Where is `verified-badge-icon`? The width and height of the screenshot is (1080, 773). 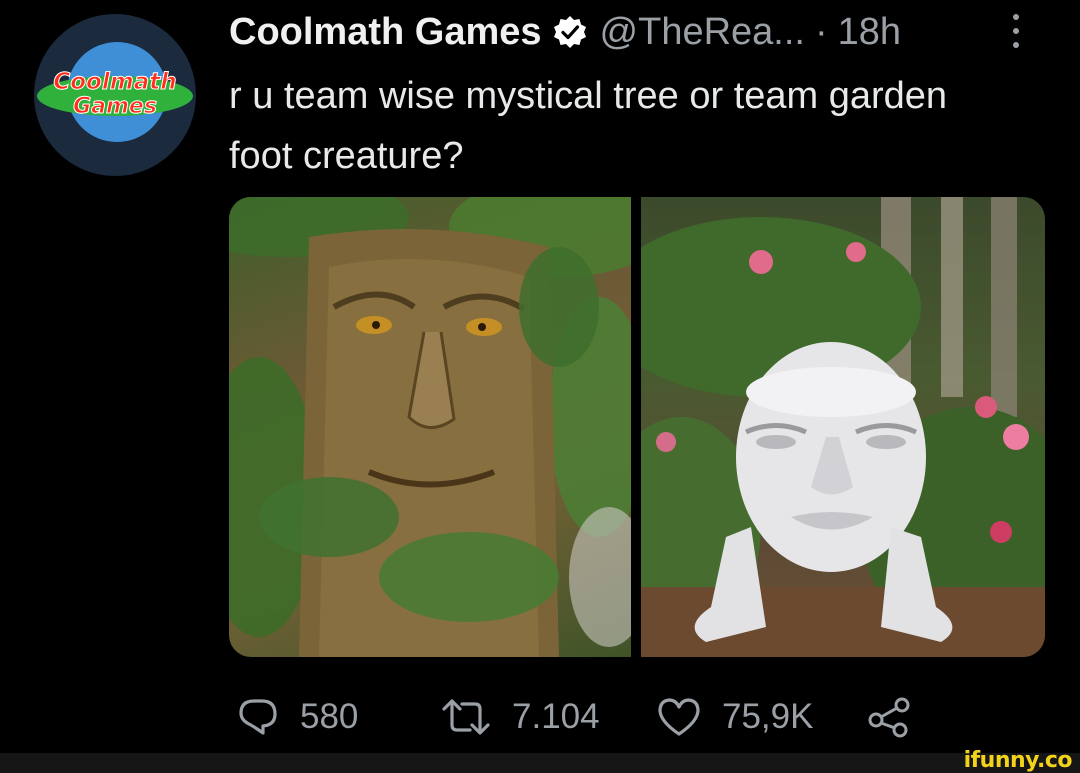 verified-badge-icon is located at coordinates (570, 32).